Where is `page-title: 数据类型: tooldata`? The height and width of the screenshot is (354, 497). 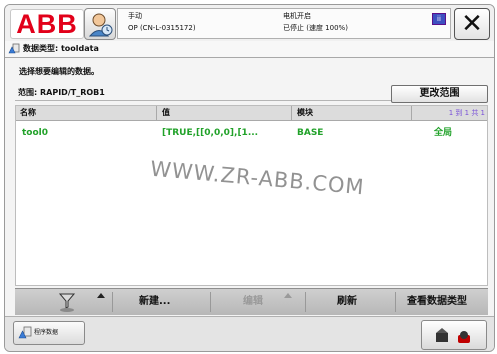 page-title: 数据类型: tooldata is located at coordinates (61, 48).